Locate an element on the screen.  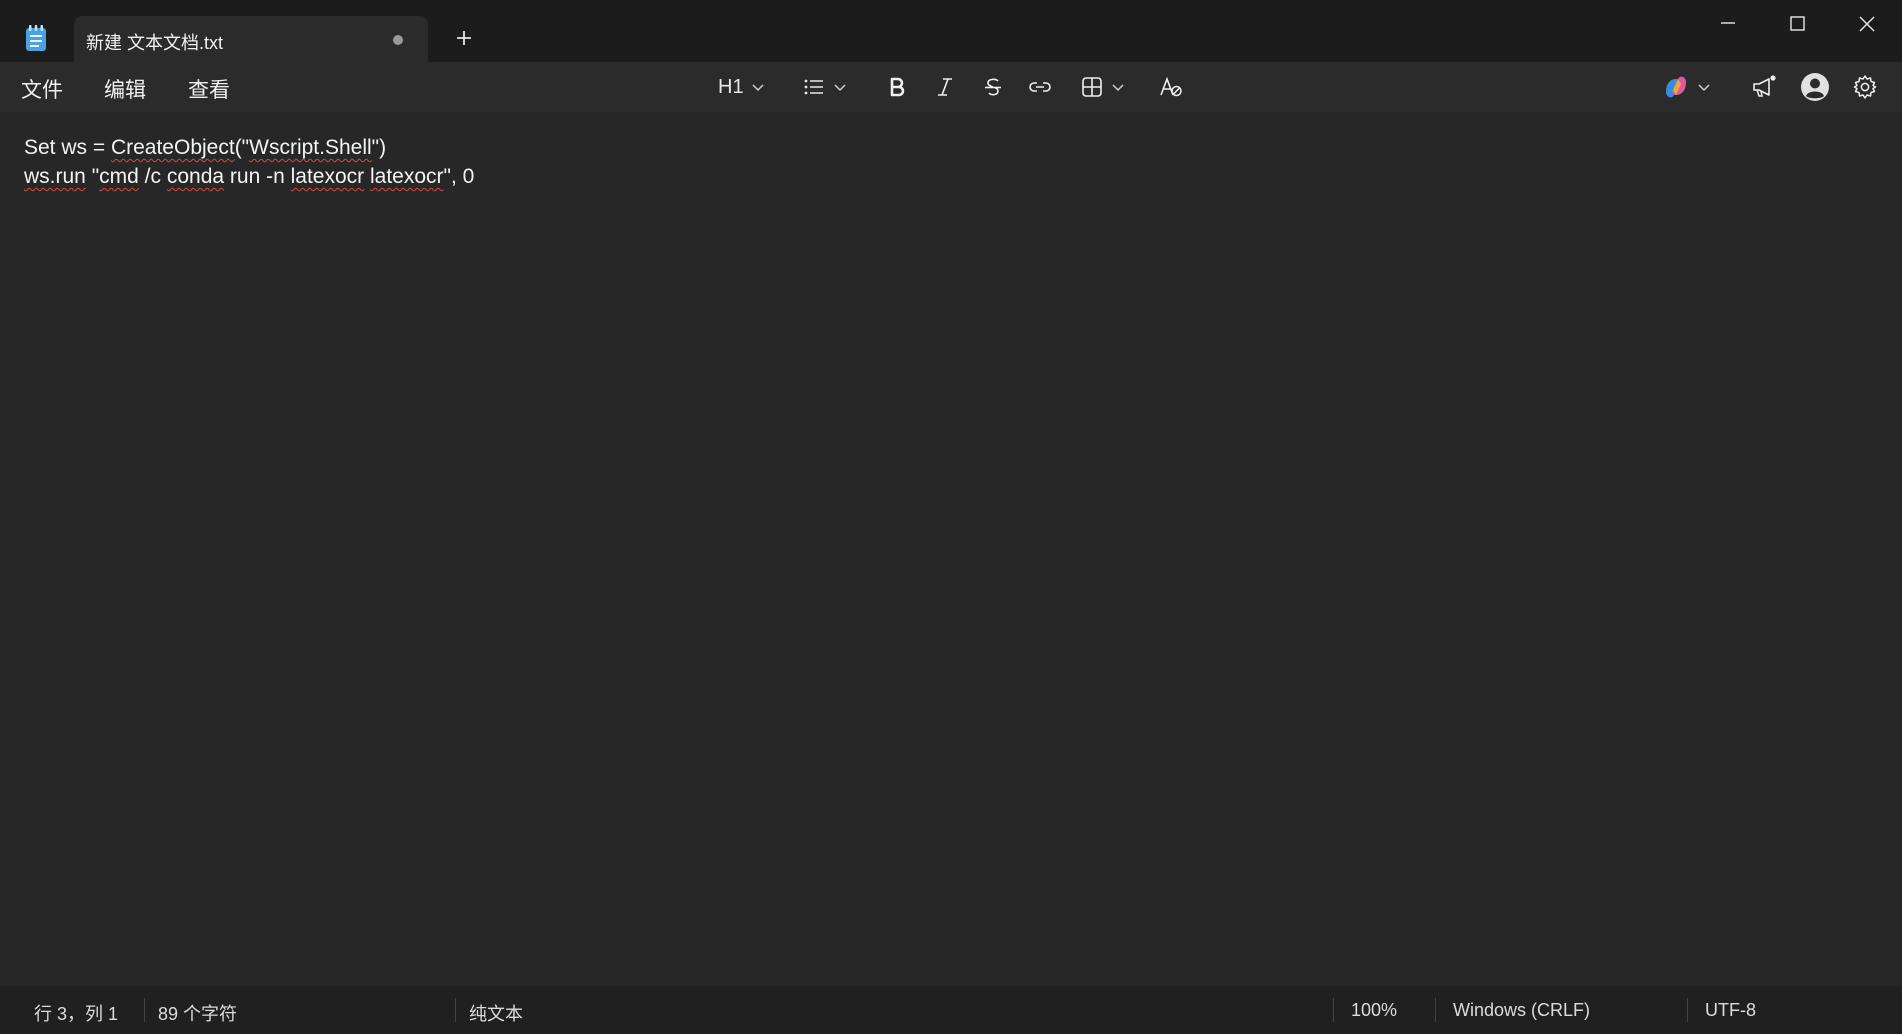
heading-dropdown: H1 is located at coordinates (742, 87).